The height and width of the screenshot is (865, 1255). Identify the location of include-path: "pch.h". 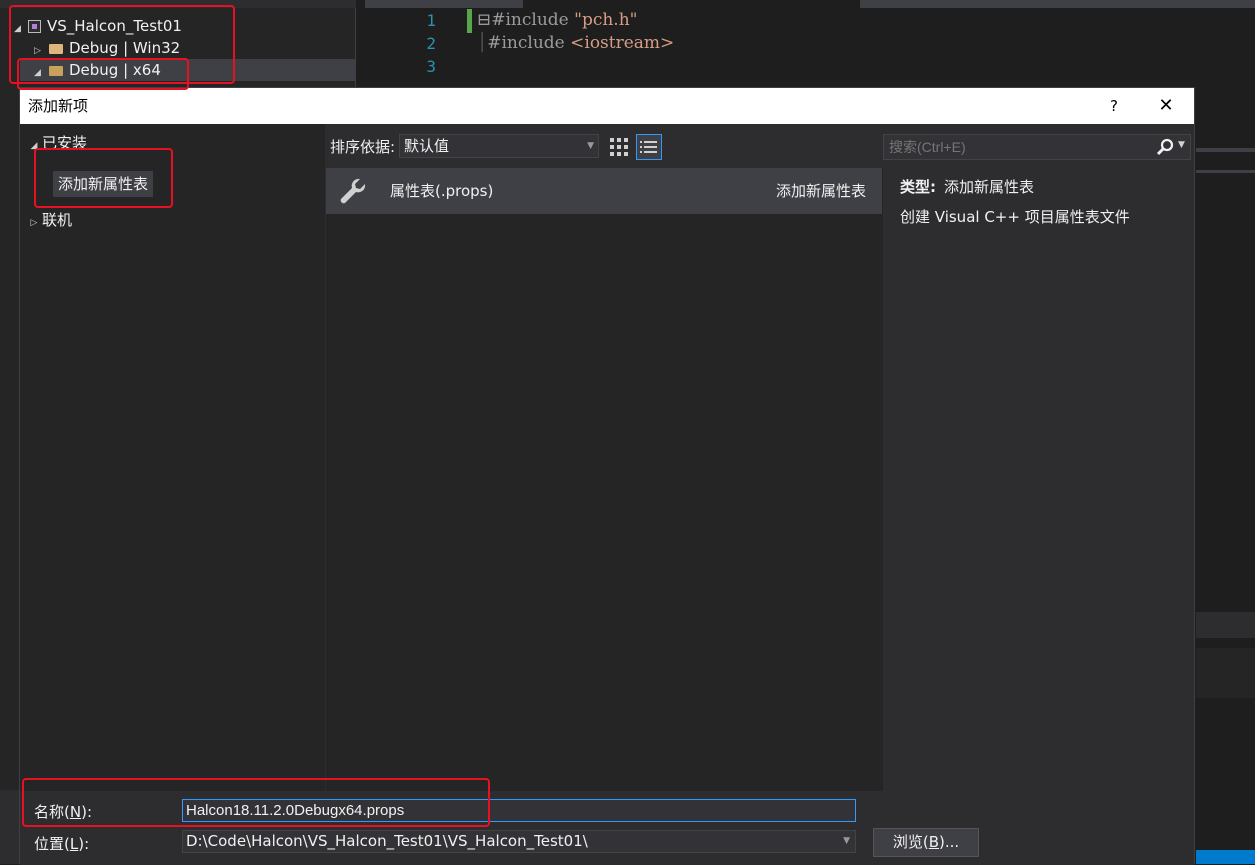
(606, 20).